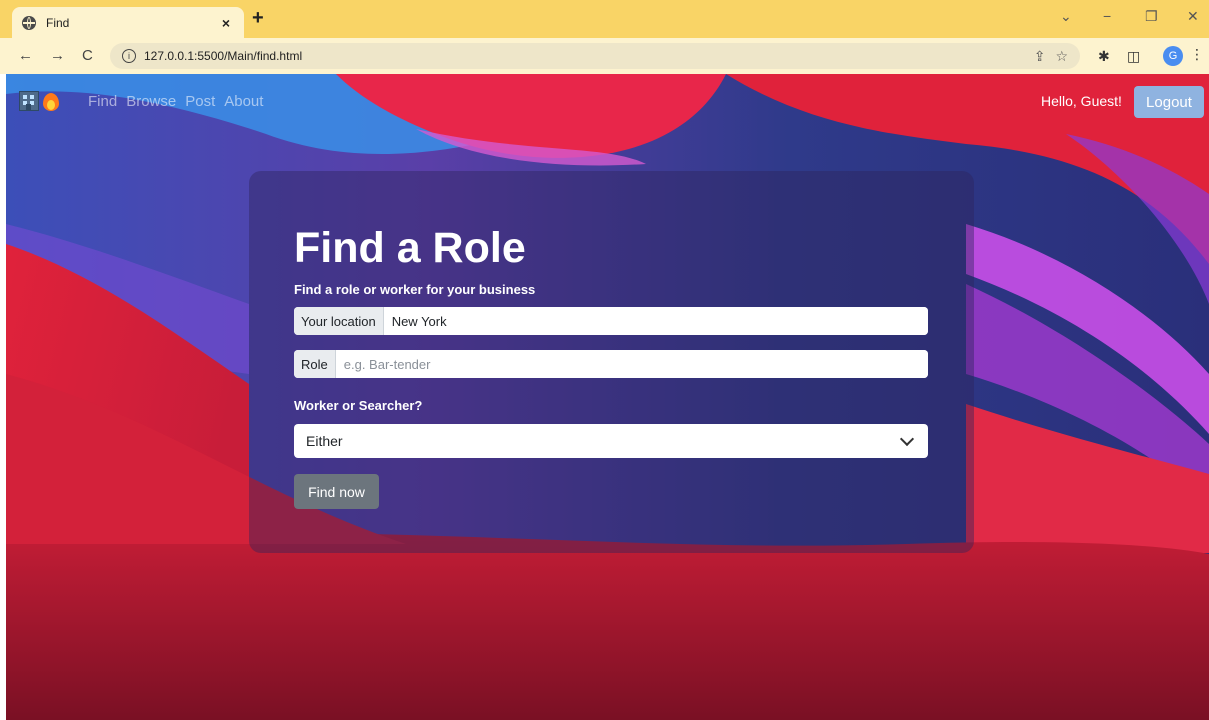  I want to click on reload-icon: C, so click(87, 55).